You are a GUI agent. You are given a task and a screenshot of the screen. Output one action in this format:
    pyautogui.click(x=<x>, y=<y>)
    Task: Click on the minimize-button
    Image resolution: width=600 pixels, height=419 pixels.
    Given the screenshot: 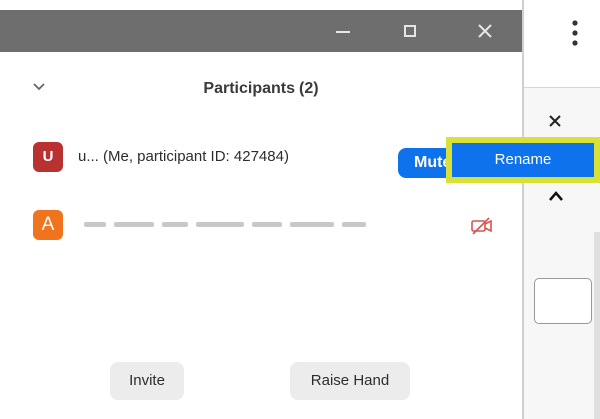 What is the action you would take?
    pyautogui.click(x=343, y=31)
    